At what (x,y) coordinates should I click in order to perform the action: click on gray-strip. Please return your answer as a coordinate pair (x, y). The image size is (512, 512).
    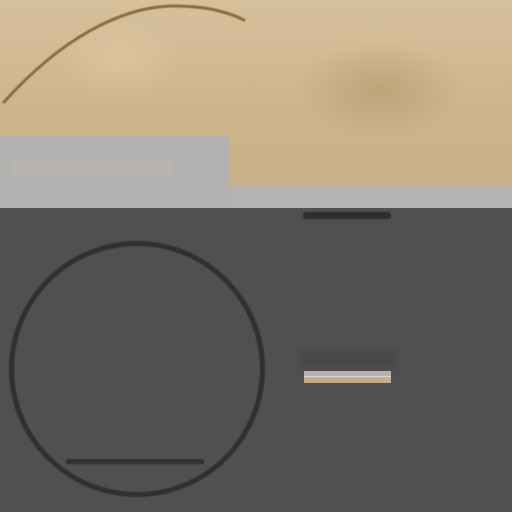
    Looking at the image, I should click on (371, 197).